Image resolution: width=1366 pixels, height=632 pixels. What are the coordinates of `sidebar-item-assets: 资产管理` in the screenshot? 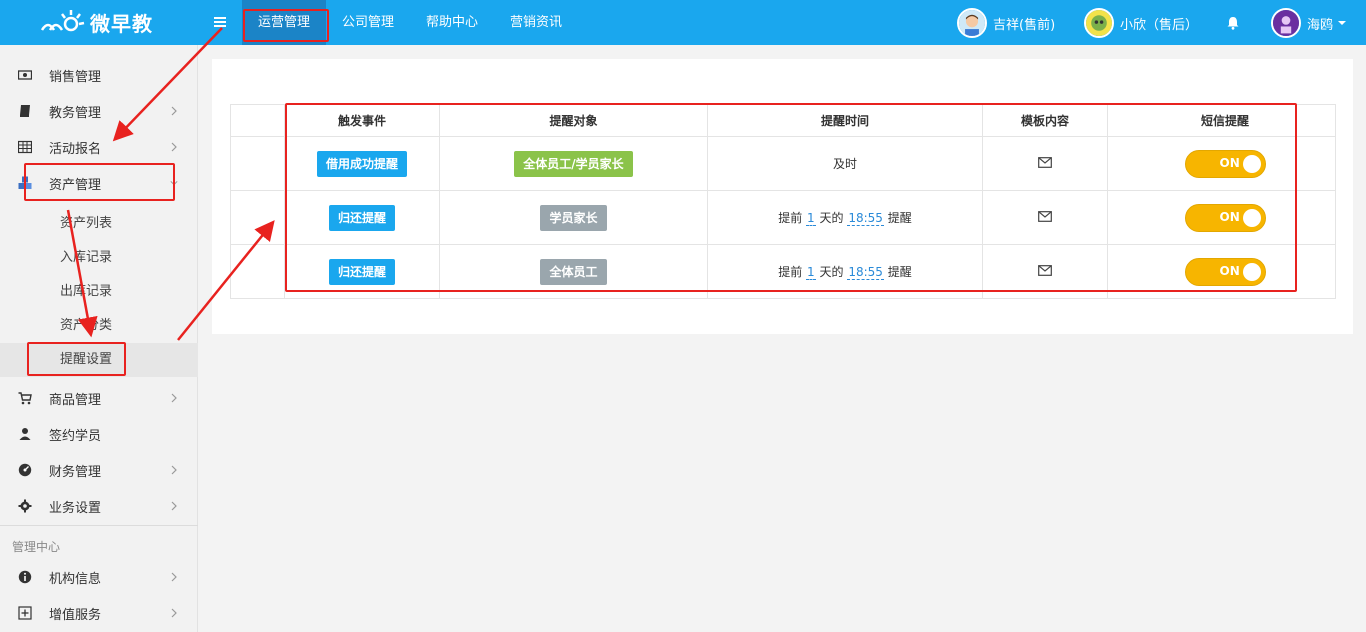 It's located at (99, 183).